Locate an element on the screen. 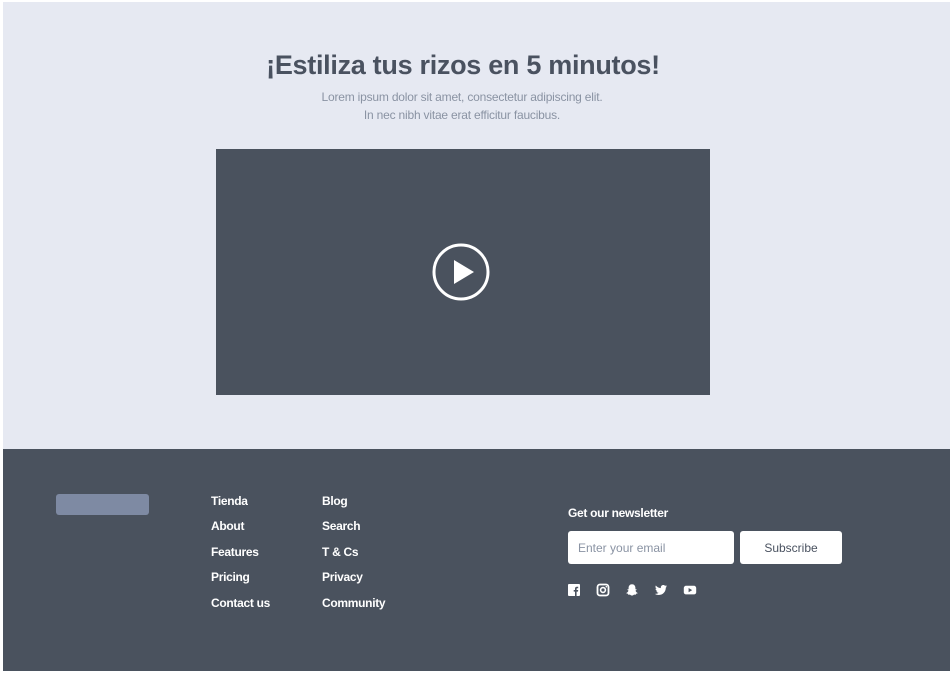 The image size is (950, 673). instagram-icon is located at coordinates (603, 590).